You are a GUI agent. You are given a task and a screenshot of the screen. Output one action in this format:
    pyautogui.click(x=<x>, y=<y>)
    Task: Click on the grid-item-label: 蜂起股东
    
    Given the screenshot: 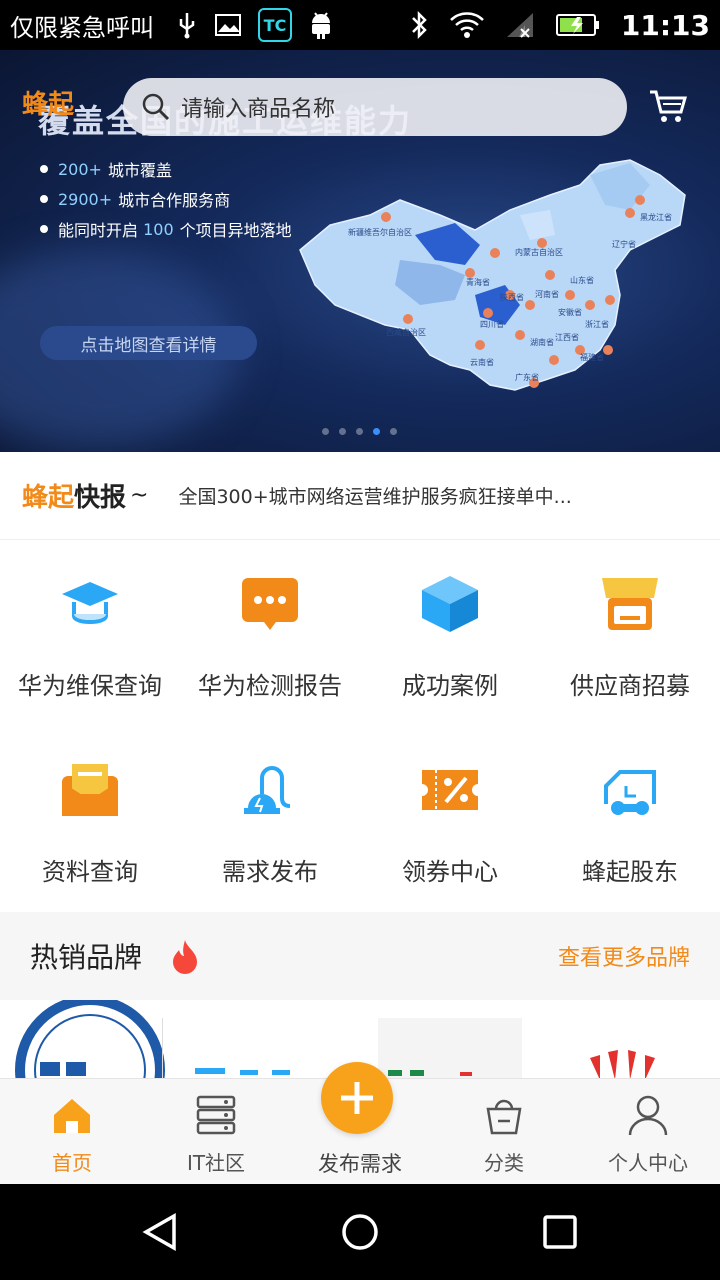 What is the action you would take?
    pyautogui.click(x=630, y=872)
    